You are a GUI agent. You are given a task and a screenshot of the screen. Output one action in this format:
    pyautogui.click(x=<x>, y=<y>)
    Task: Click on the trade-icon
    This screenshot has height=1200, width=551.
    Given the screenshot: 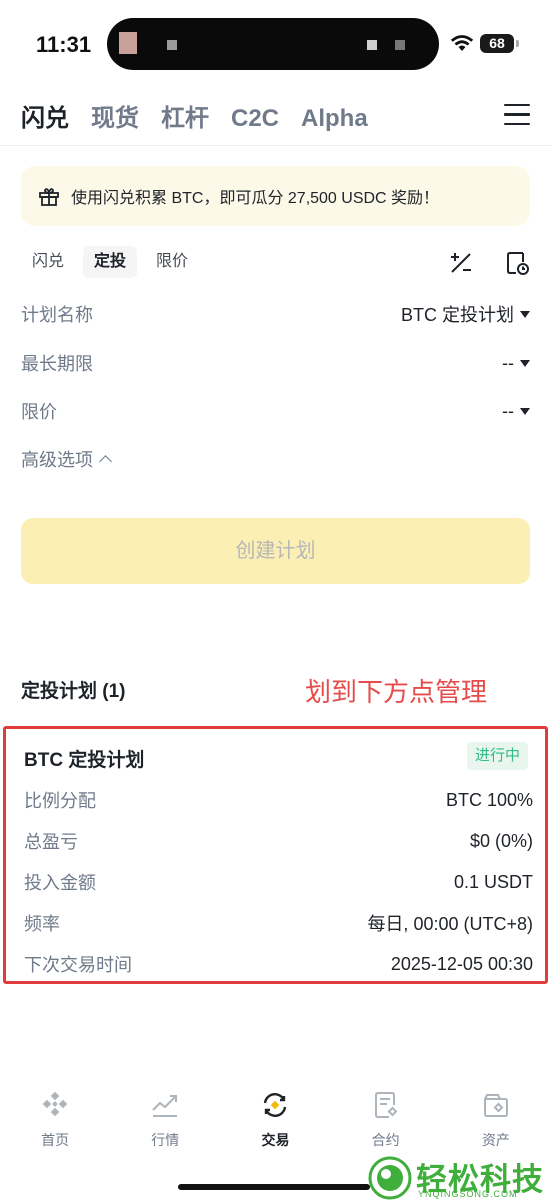 What is the action you would take?
    pyautogui.click(x=275, y=1105)
    